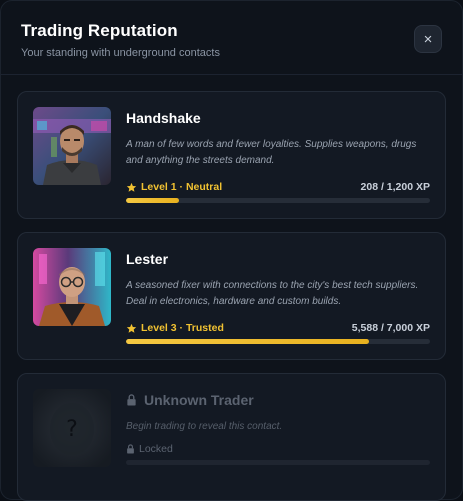 This screenshot has height=501, width=463. I want to click on close-icon: ×, so click(428, 39).